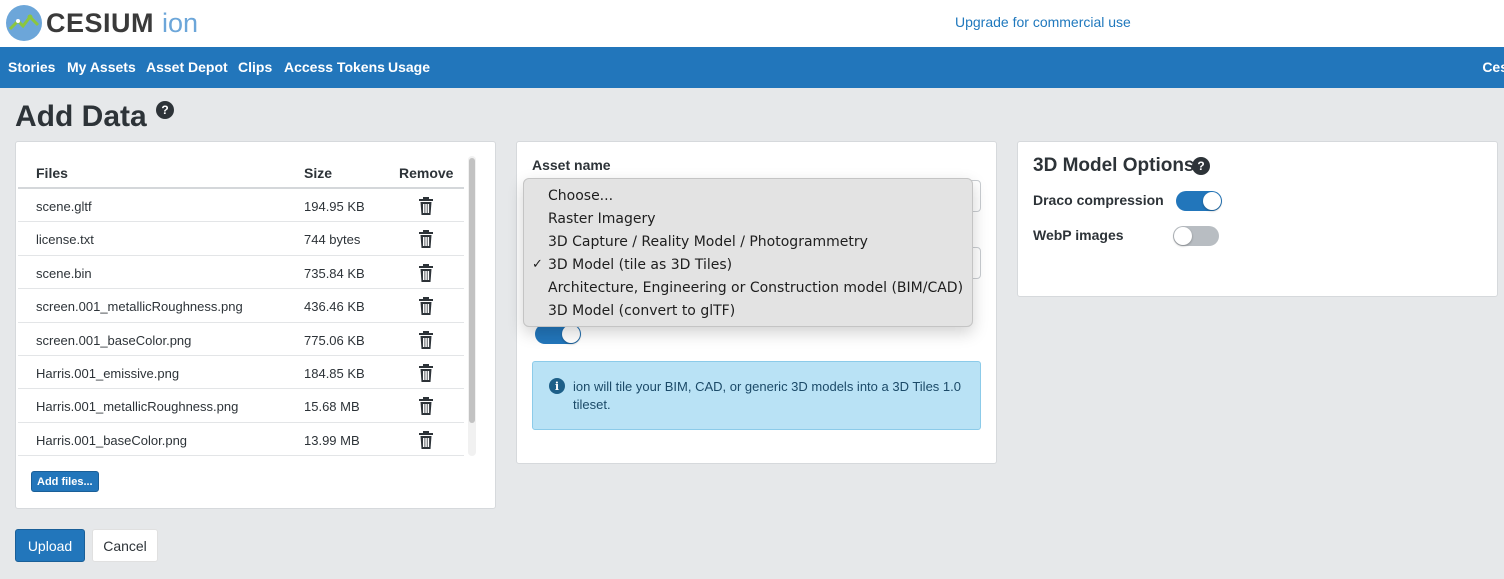 This screenshot has width=1504, height=579. I want to click on remove-column-header: Remove, so click(426, 173).